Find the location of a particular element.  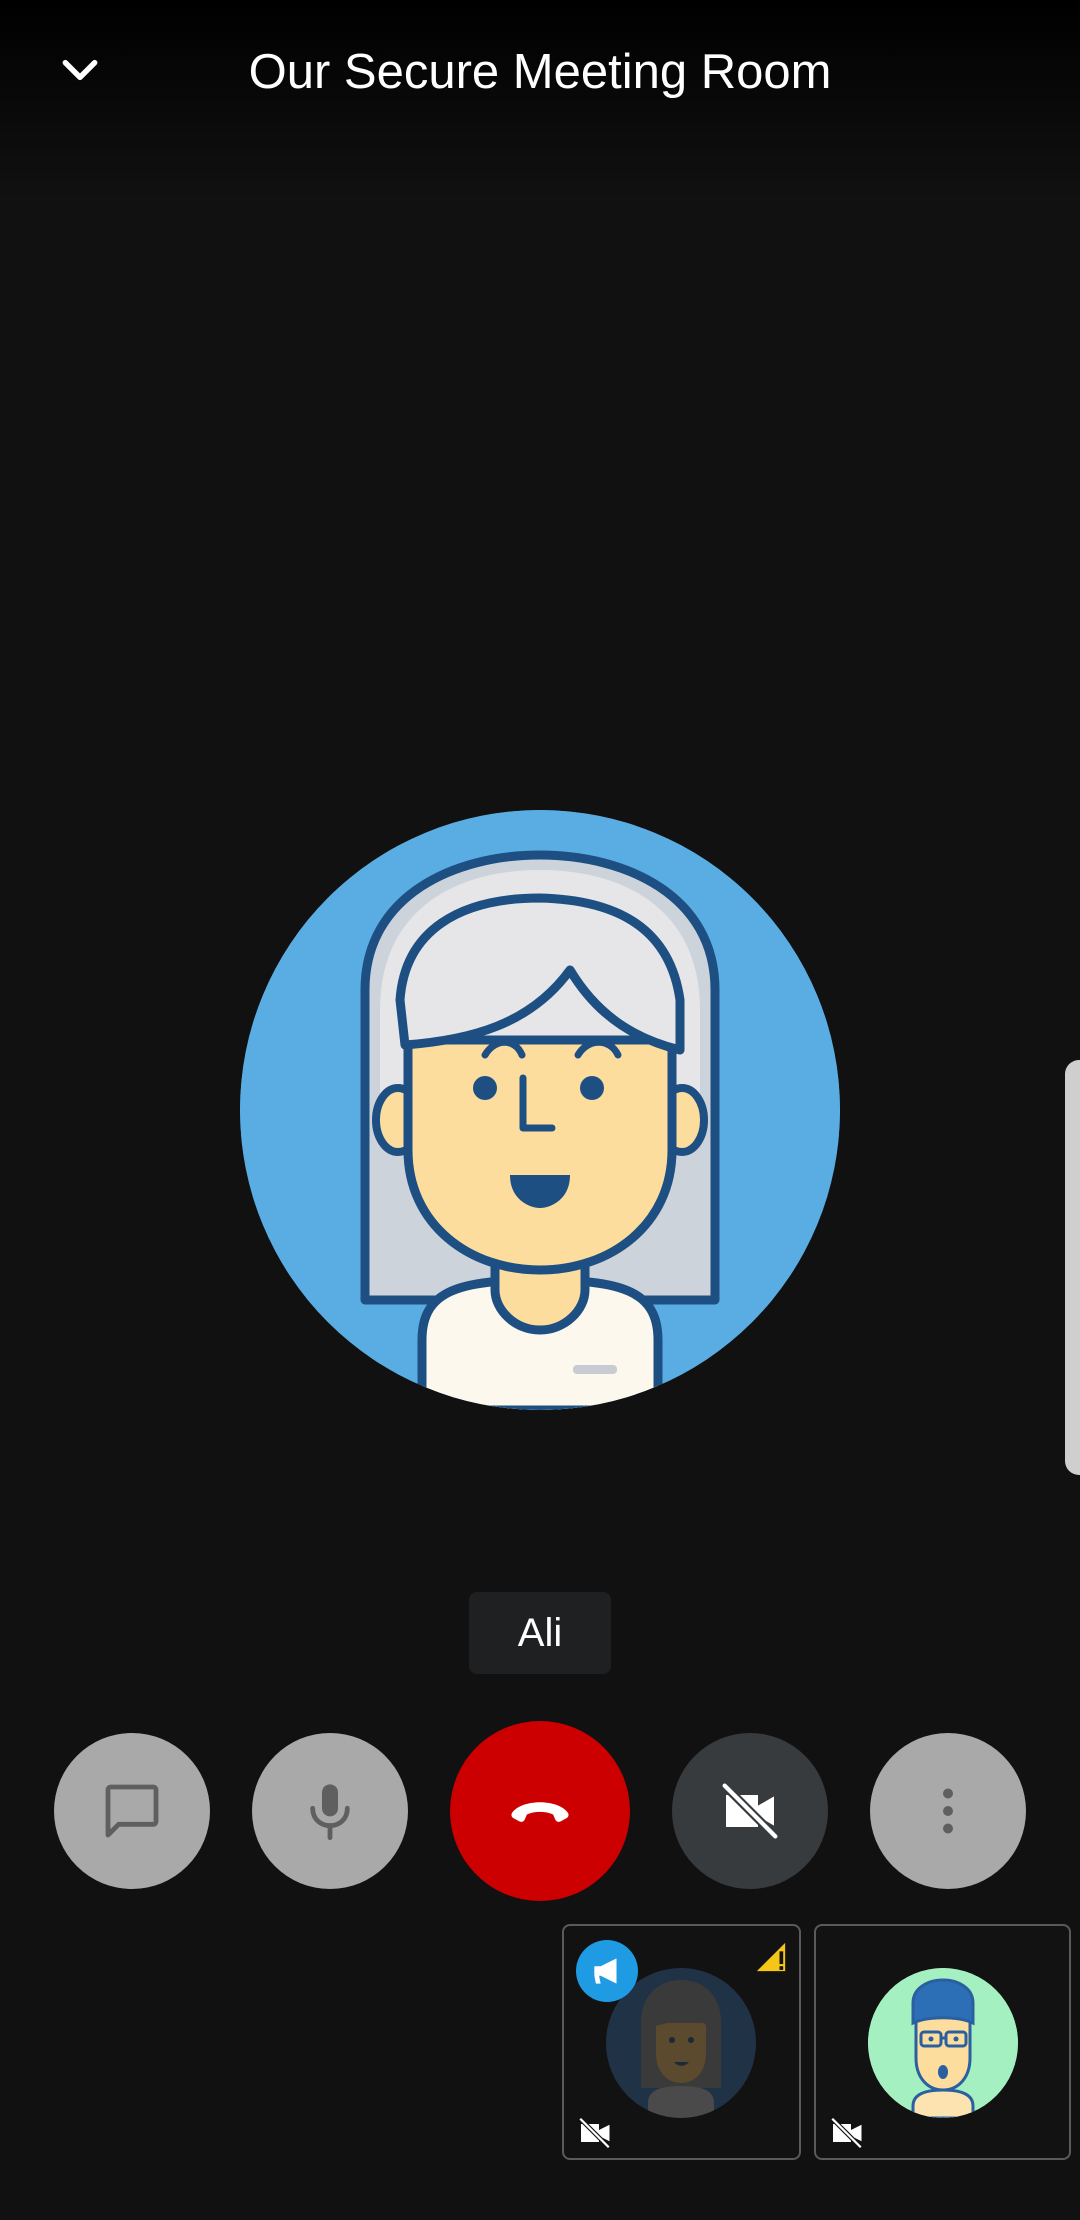

hang-up-icon is located at coordinates (540, 1812).